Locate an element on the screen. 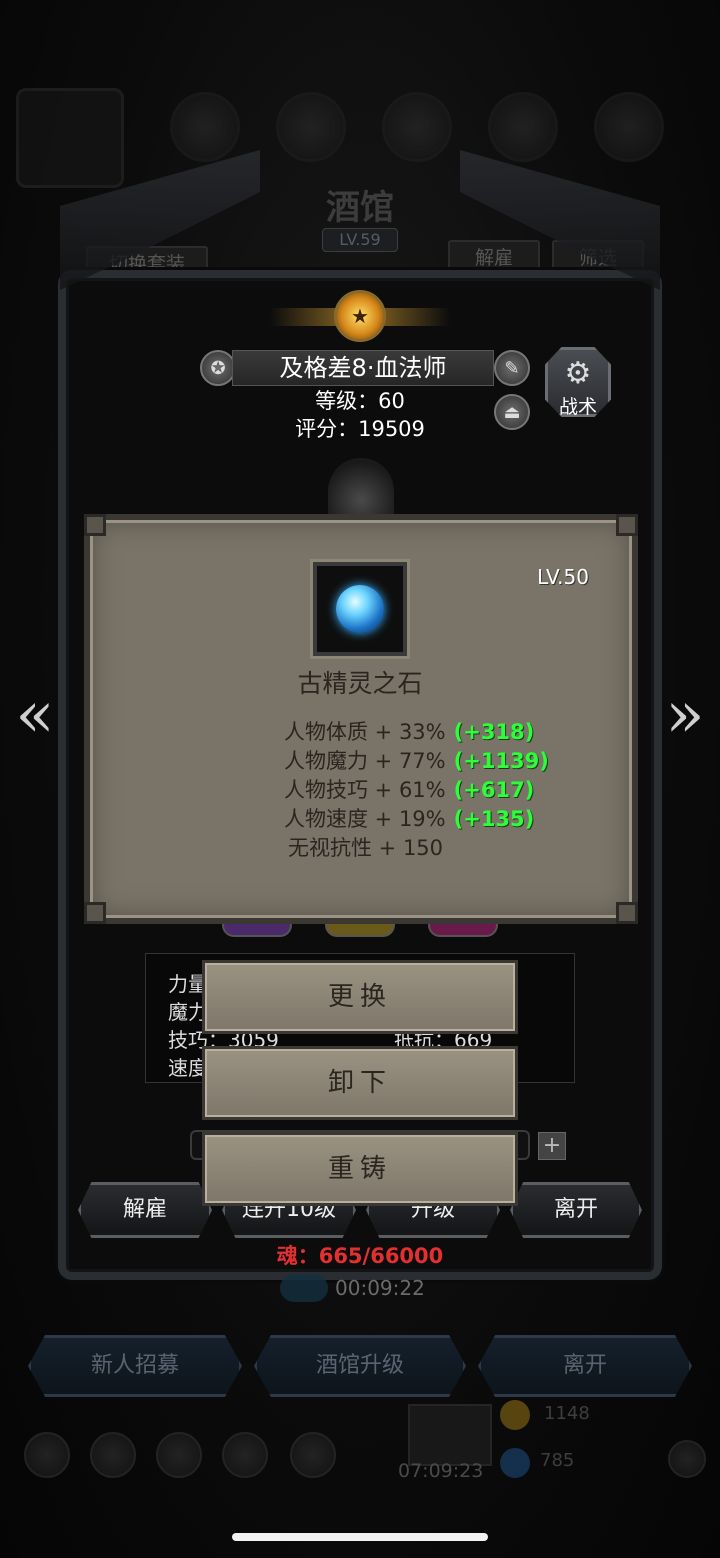 This screenshot has height=1558, width=720. replace-button: 更换 is located at coordinates (360, 997).